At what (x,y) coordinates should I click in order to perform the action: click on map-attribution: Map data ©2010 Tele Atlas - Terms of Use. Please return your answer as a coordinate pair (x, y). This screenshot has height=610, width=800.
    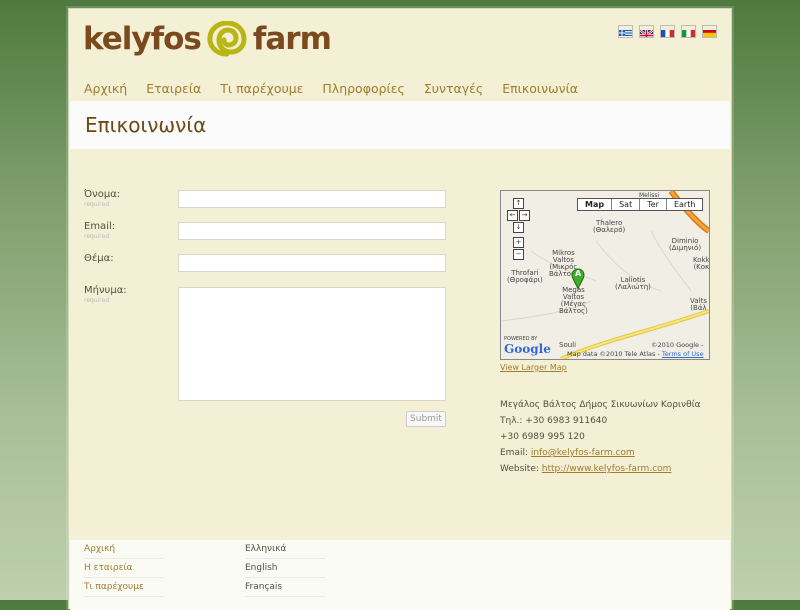
    Looking at the image, I should click on (635, 354).